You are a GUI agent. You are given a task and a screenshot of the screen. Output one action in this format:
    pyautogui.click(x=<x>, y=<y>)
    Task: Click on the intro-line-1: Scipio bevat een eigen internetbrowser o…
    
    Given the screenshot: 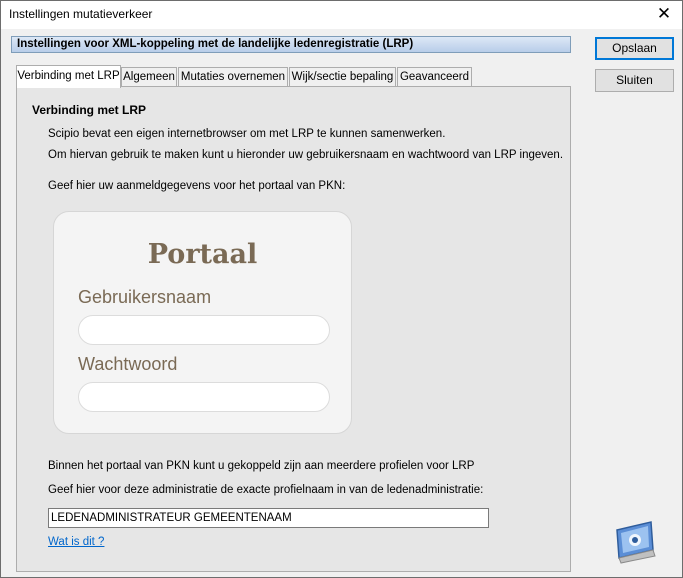 What is the action you would take?
    pyautogui.click(x=247, y=134)
    